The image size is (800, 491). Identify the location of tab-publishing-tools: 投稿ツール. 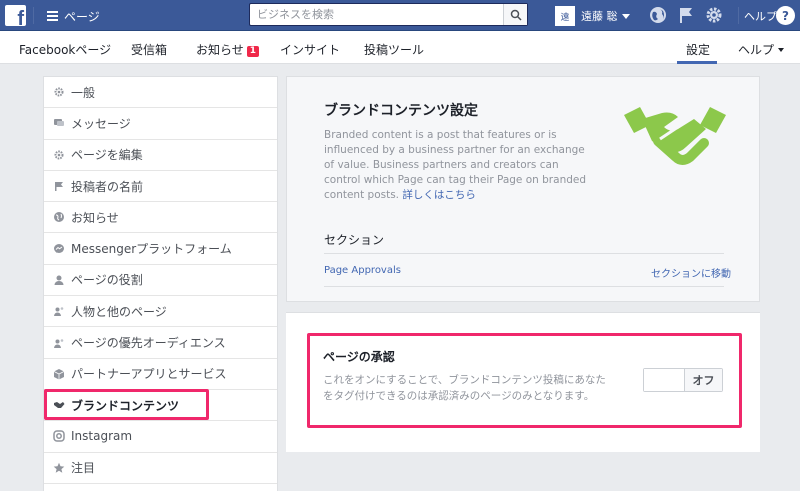
(394, 49).